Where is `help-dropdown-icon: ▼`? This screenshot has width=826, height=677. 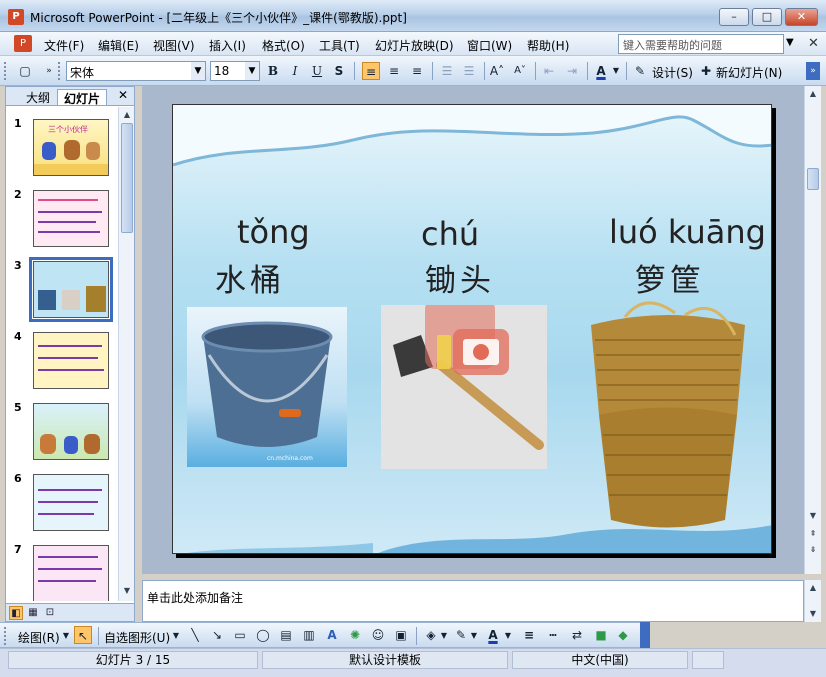 help-dropdown-icon: ▼ is located at coordinates (790, 42).